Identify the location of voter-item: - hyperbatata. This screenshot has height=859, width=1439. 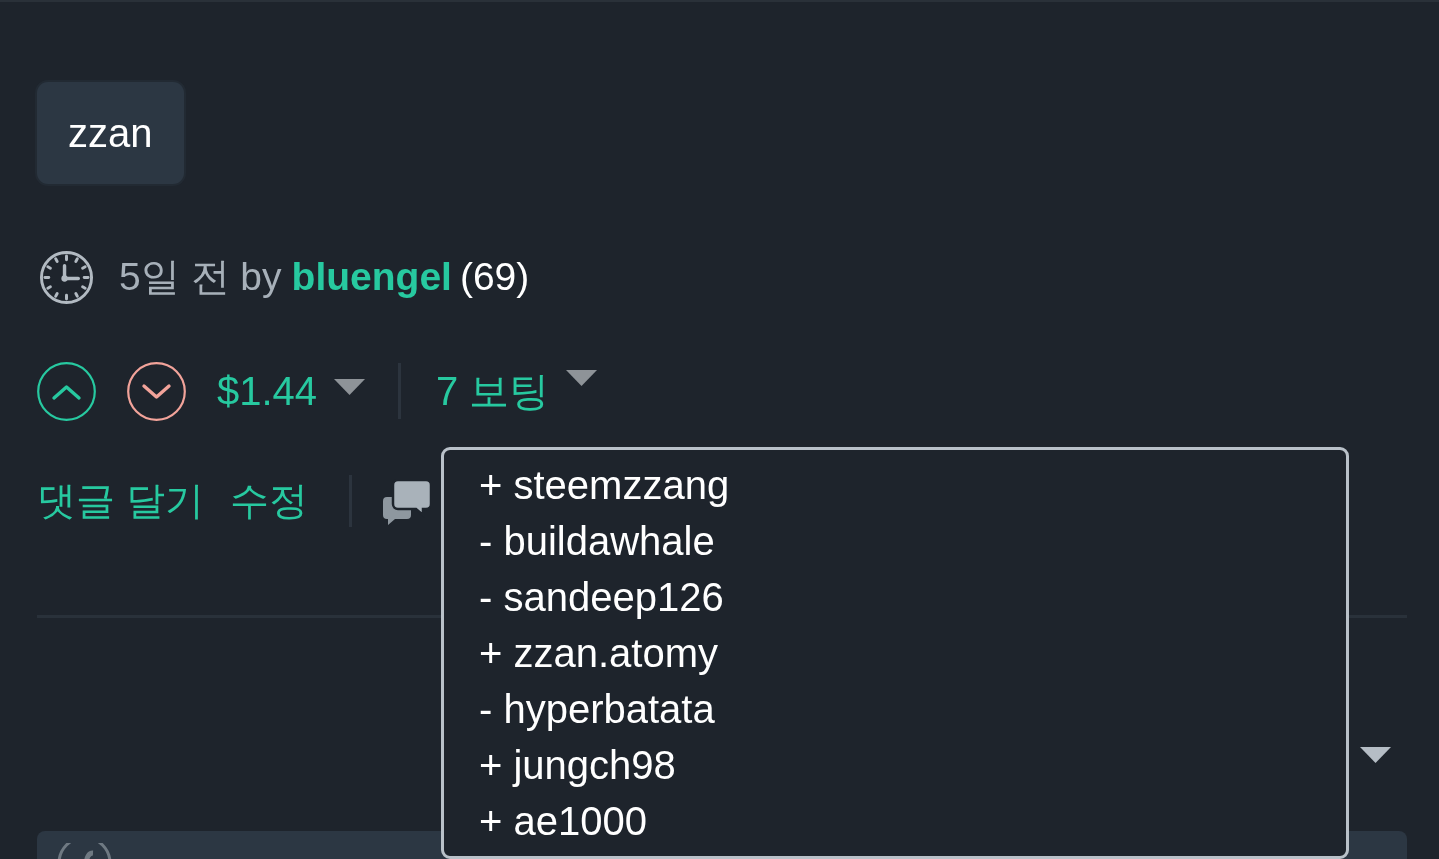
(597, 709).